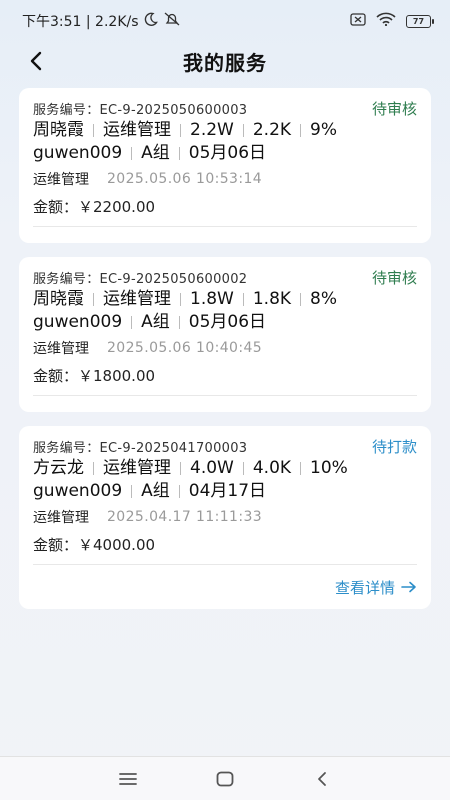  Describe the element at coordinates (140, 279) in the screenshot. I see `order-number: 服务编号：EC-9-2025050600002` at that location.